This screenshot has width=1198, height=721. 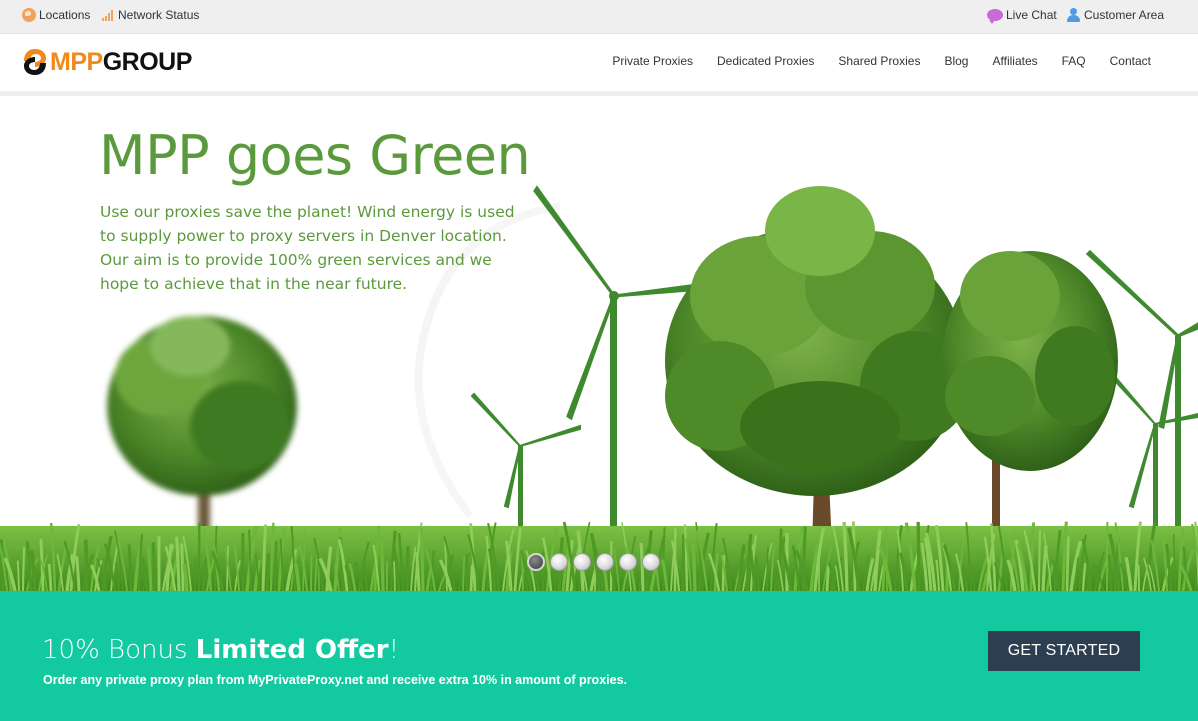 I want to click on nav-faq: FAQ, so click(x=1074, y=61).